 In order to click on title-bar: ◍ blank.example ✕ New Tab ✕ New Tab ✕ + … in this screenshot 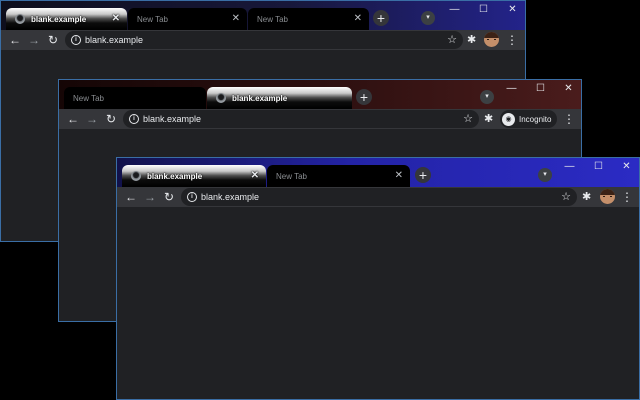, I will do `click(263, 15)`.